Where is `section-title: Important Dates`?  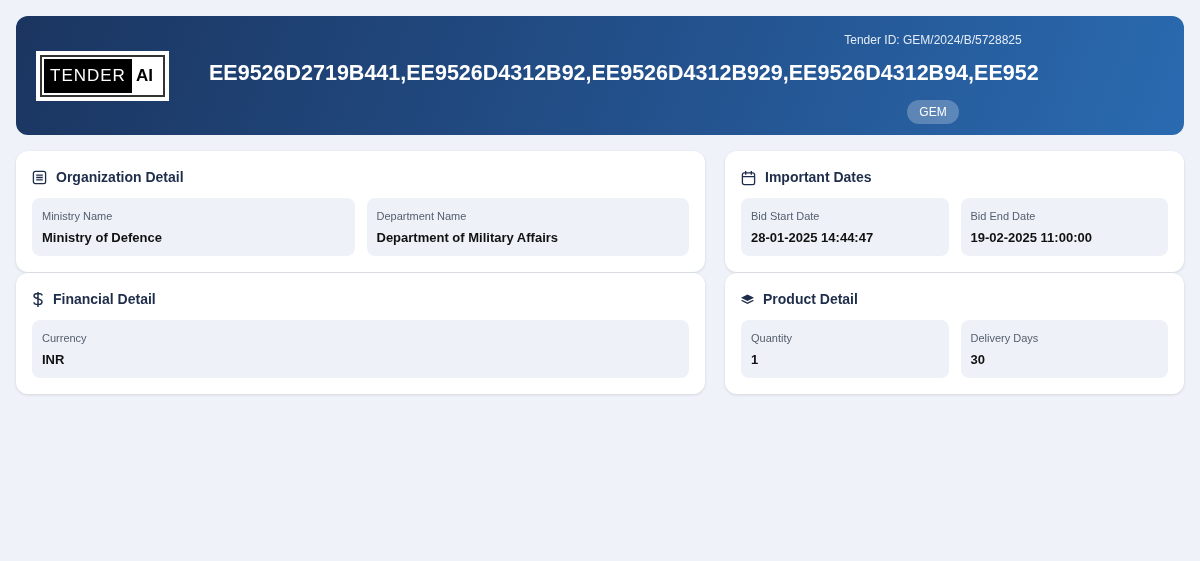
section-title: Important Dates is located at coordinates (818, 177).